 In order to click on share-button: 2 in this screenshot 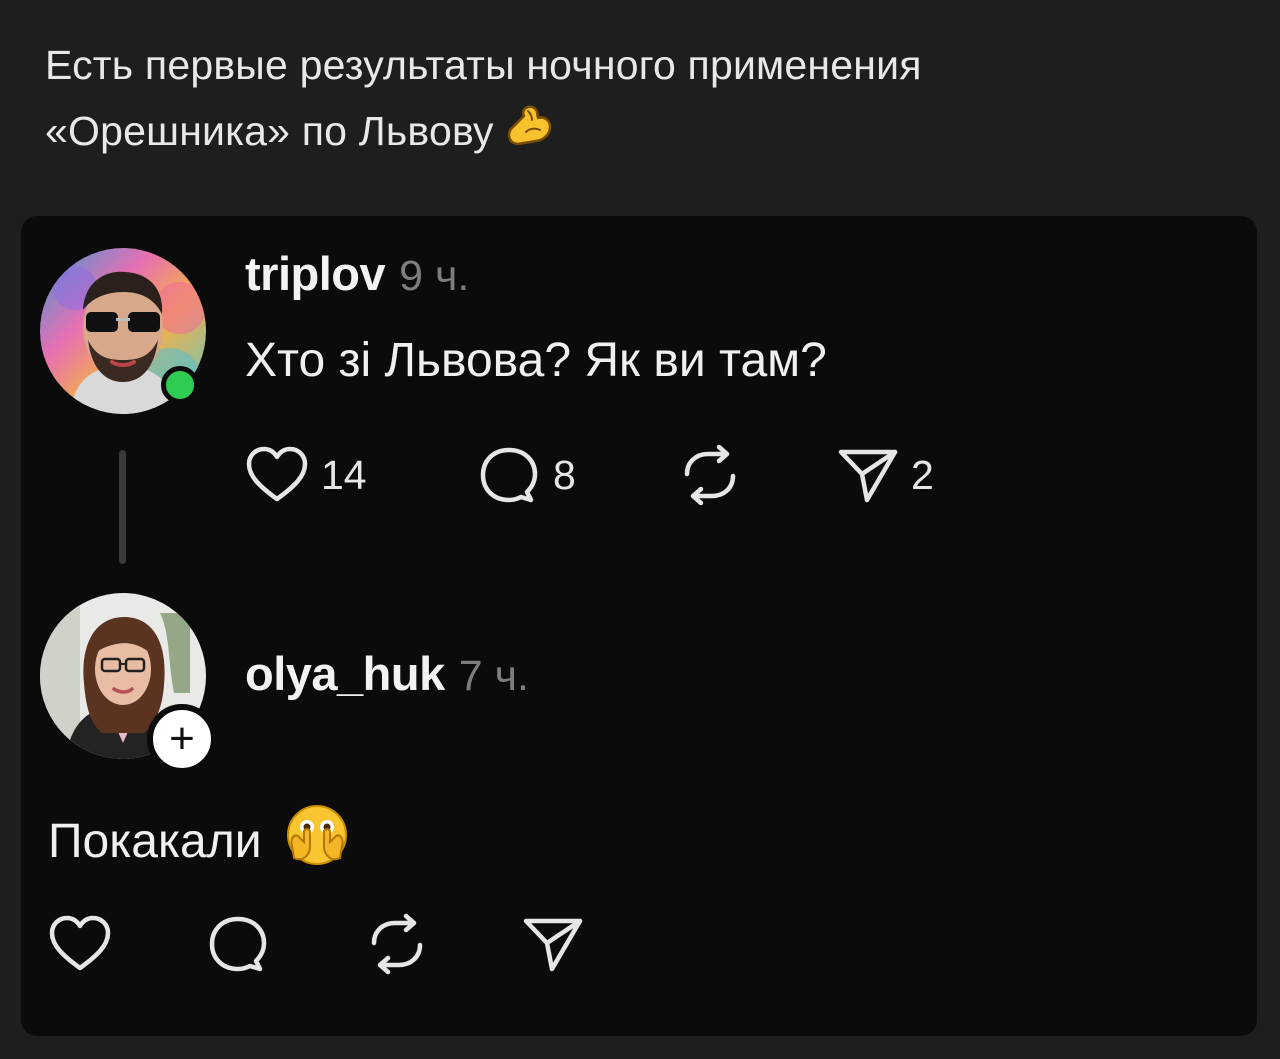, I will do `click(885, 475)`.